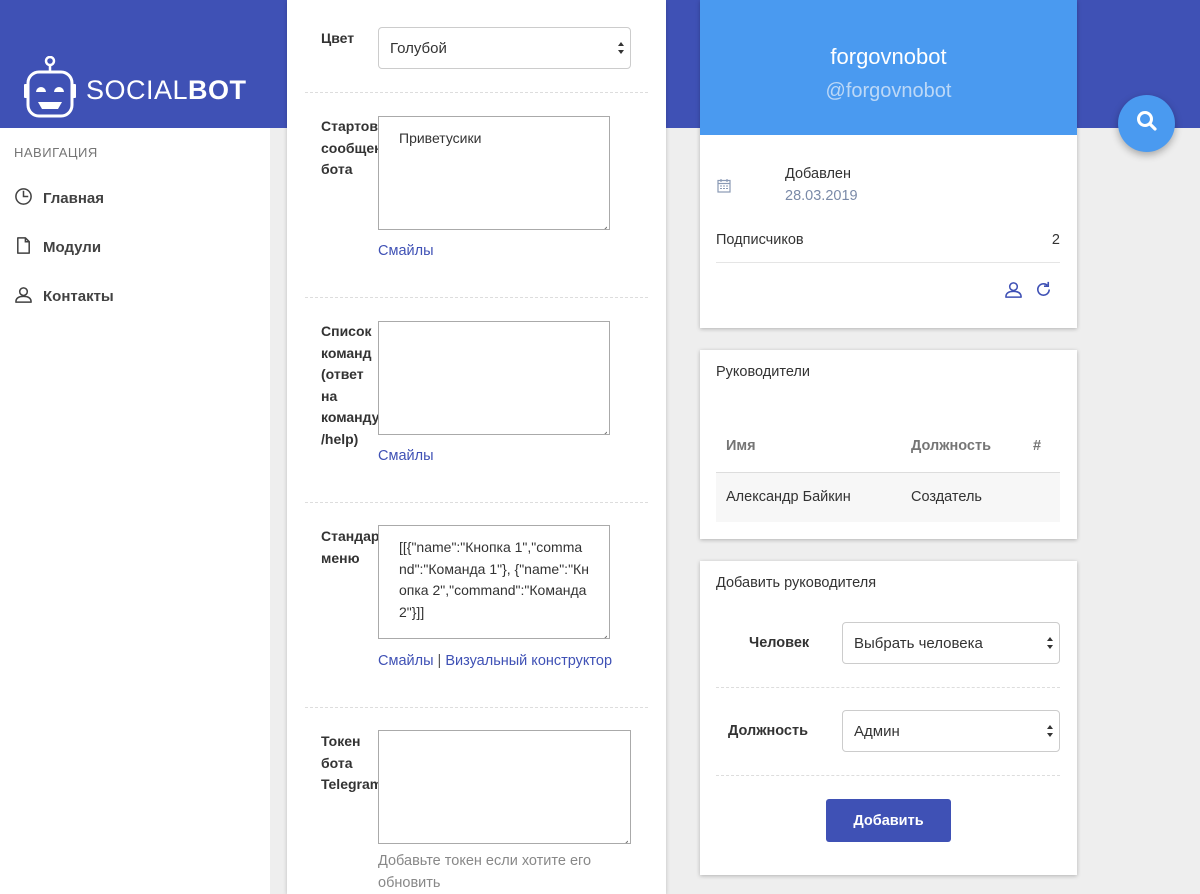 This screenshot has height=894, width=1200. What do you see at coordinates (78, 296) in the screenshot?
I see `nav-item-label: Контакты` at bounding box center [78, 296].